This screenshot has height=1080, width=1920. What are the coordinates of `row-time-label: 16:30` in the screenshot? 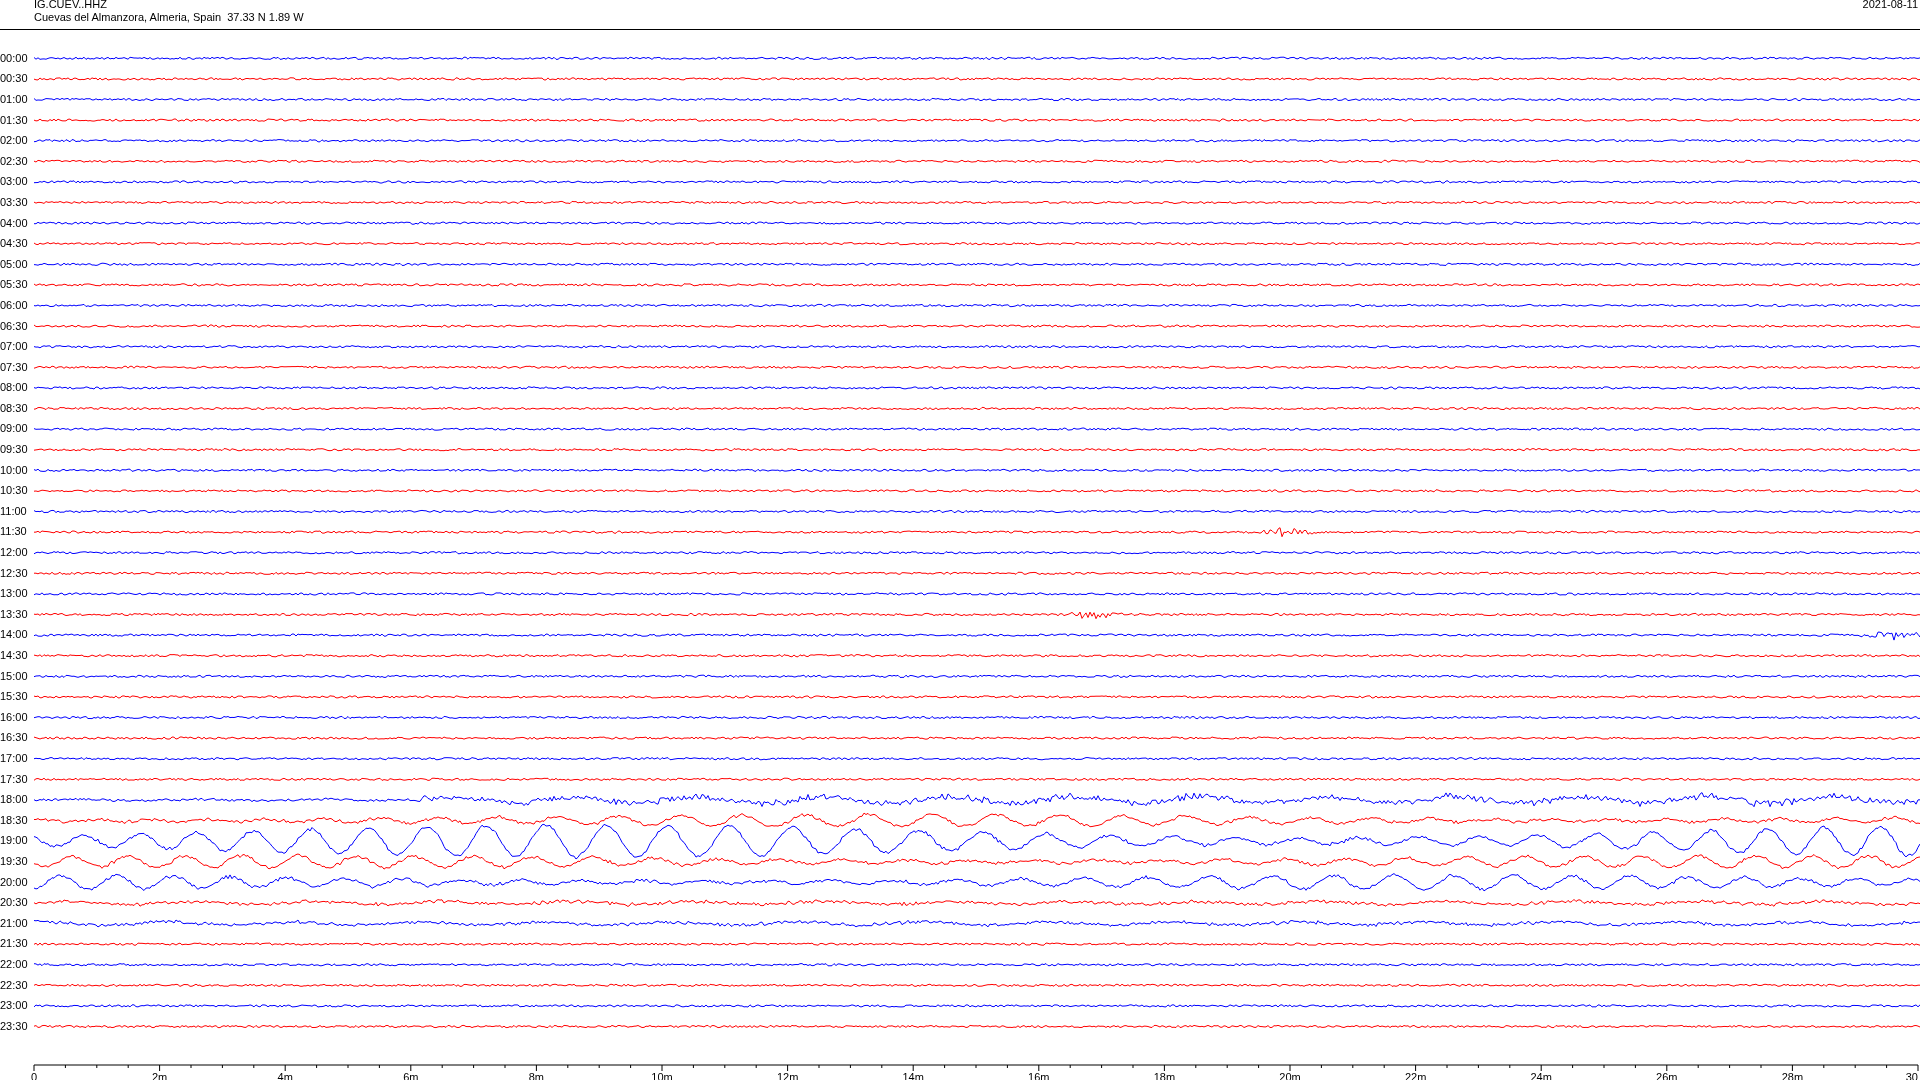 It's located at (14, 738).